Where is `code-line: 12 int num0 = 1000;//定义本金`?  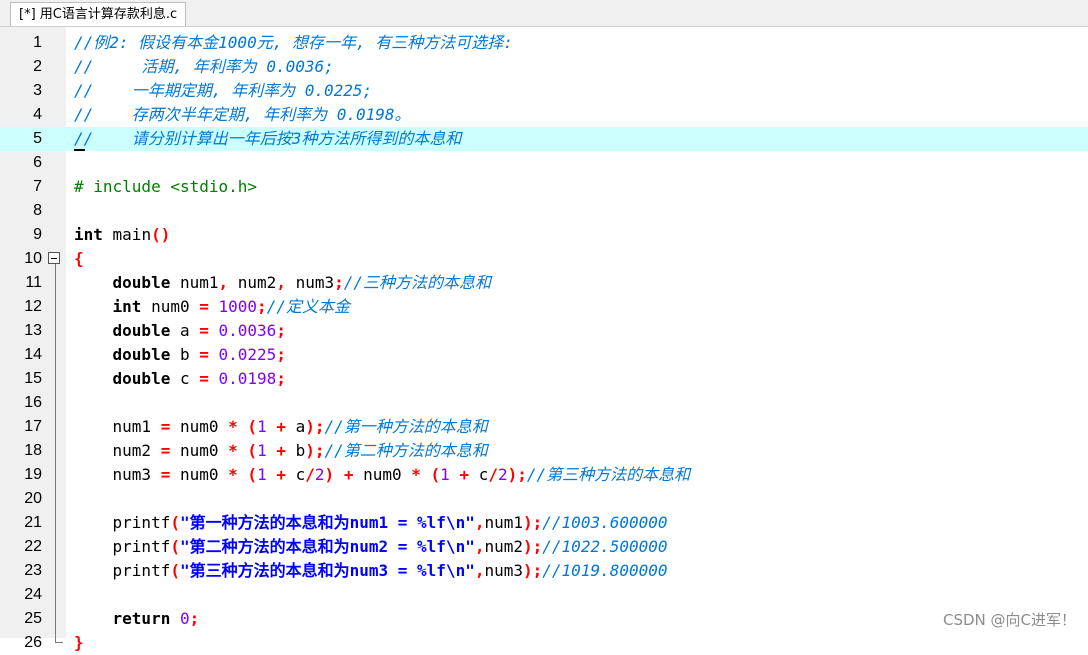
code-line: 12 int num0 = 1000;//定义本金 is located at coordinates (544, 307).